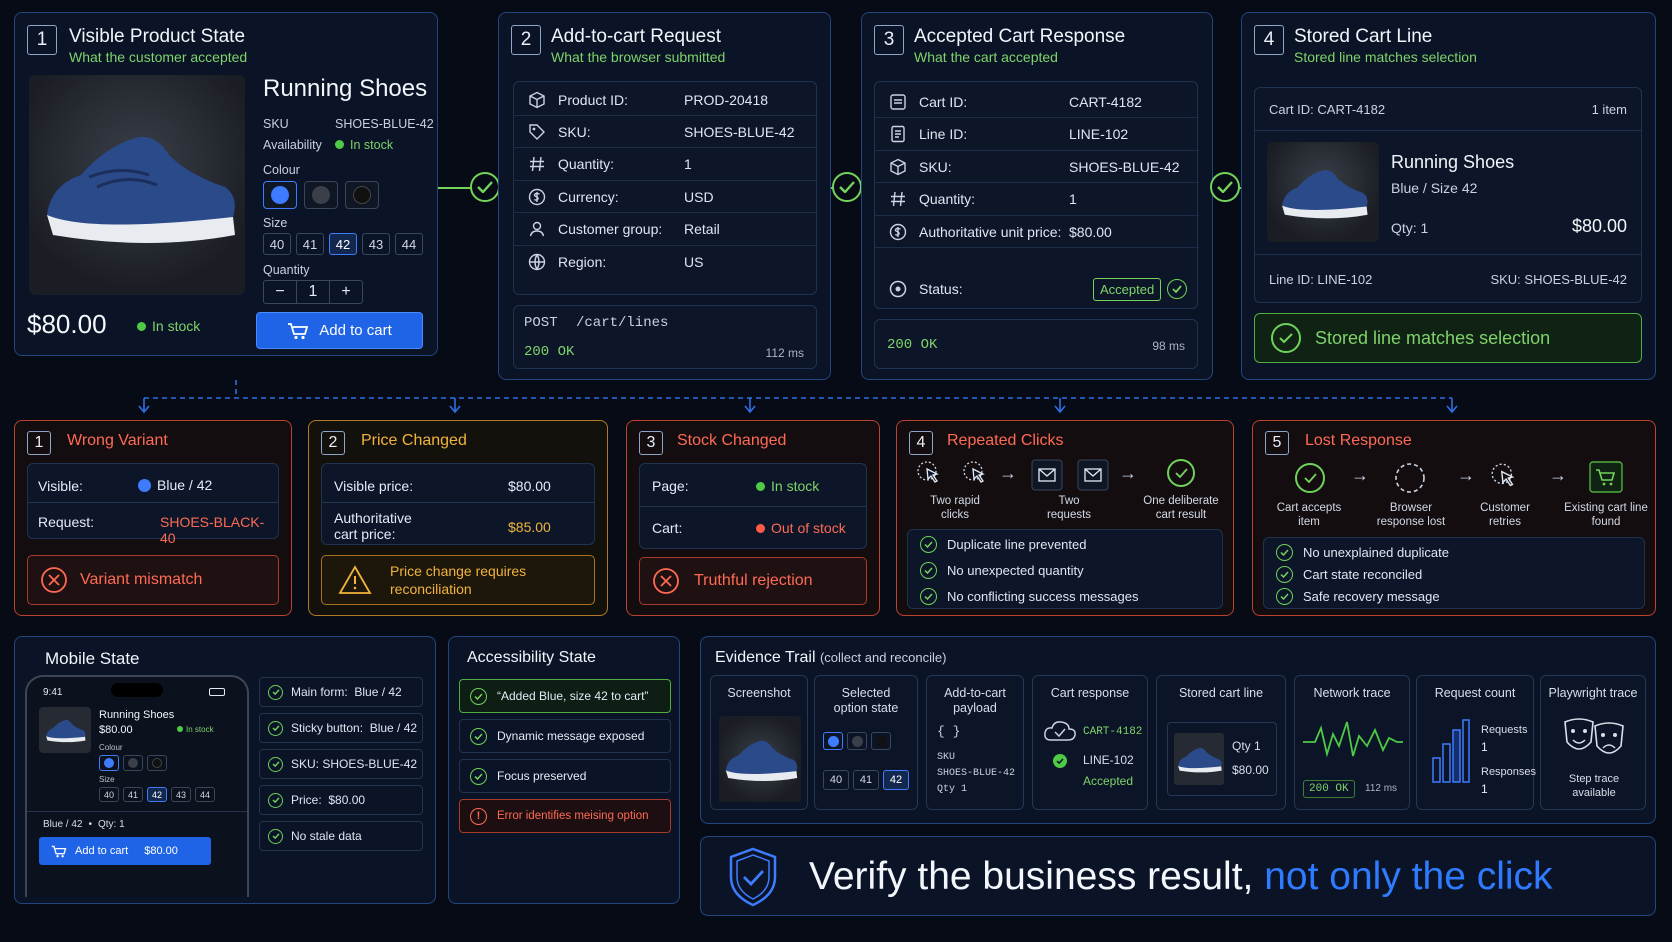 The height and width of the screenshot is (942, 1672). Describe the element at coordinates (39, 443) in the screenshot. I see `failure-number: 1` at that location.